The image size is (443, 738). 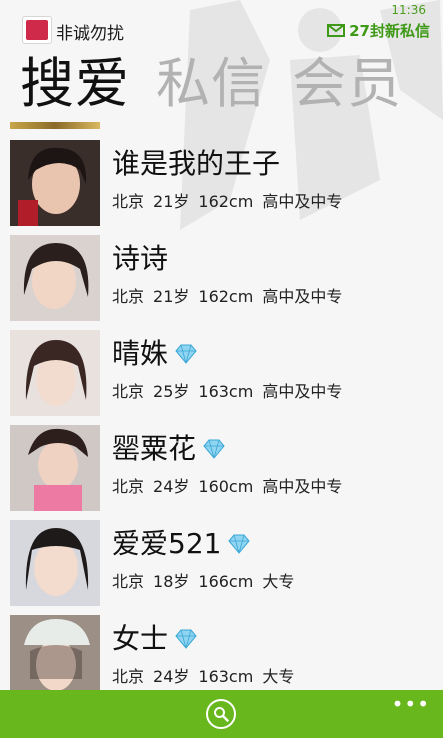 I want to click on more-options-button: •••, so click(x=411, y=704).